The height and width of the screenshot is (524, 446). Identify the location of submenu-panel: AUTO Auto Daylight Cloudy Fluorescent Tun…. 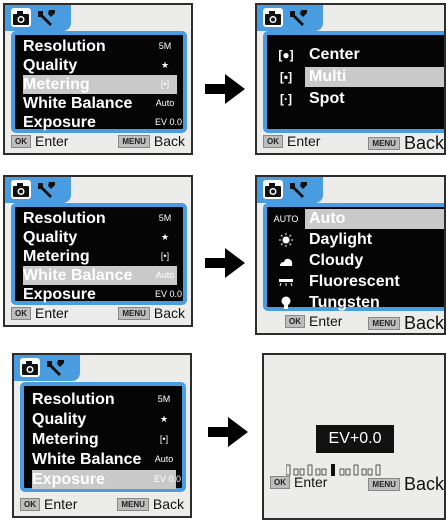
(353, 257).